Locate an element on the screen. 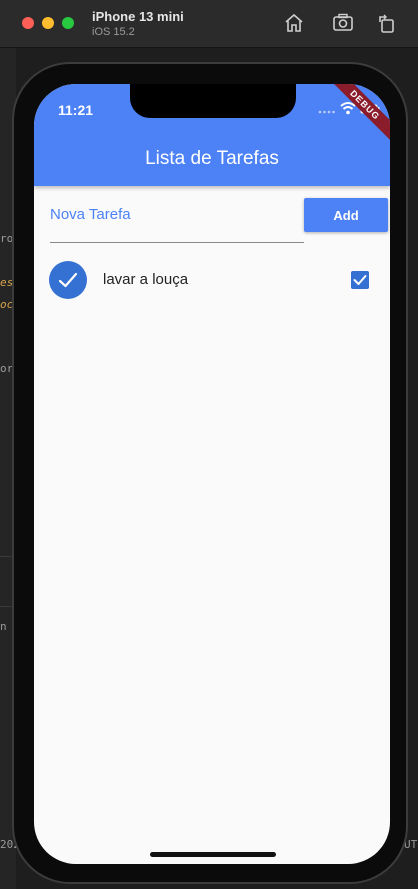 The height and width of the screenshot is (889, 418). checkmark-icon is located at coordinates (360, 280).